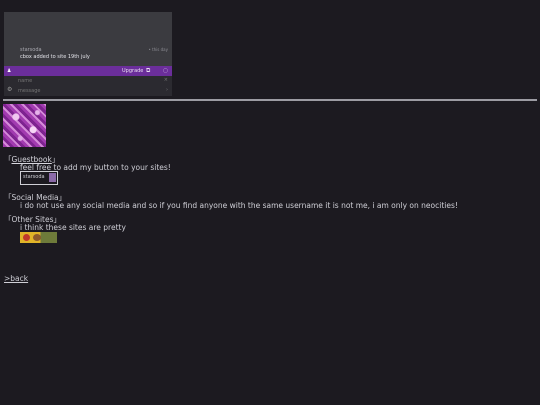  I want to click on back-link: >back, so click(16, 278).